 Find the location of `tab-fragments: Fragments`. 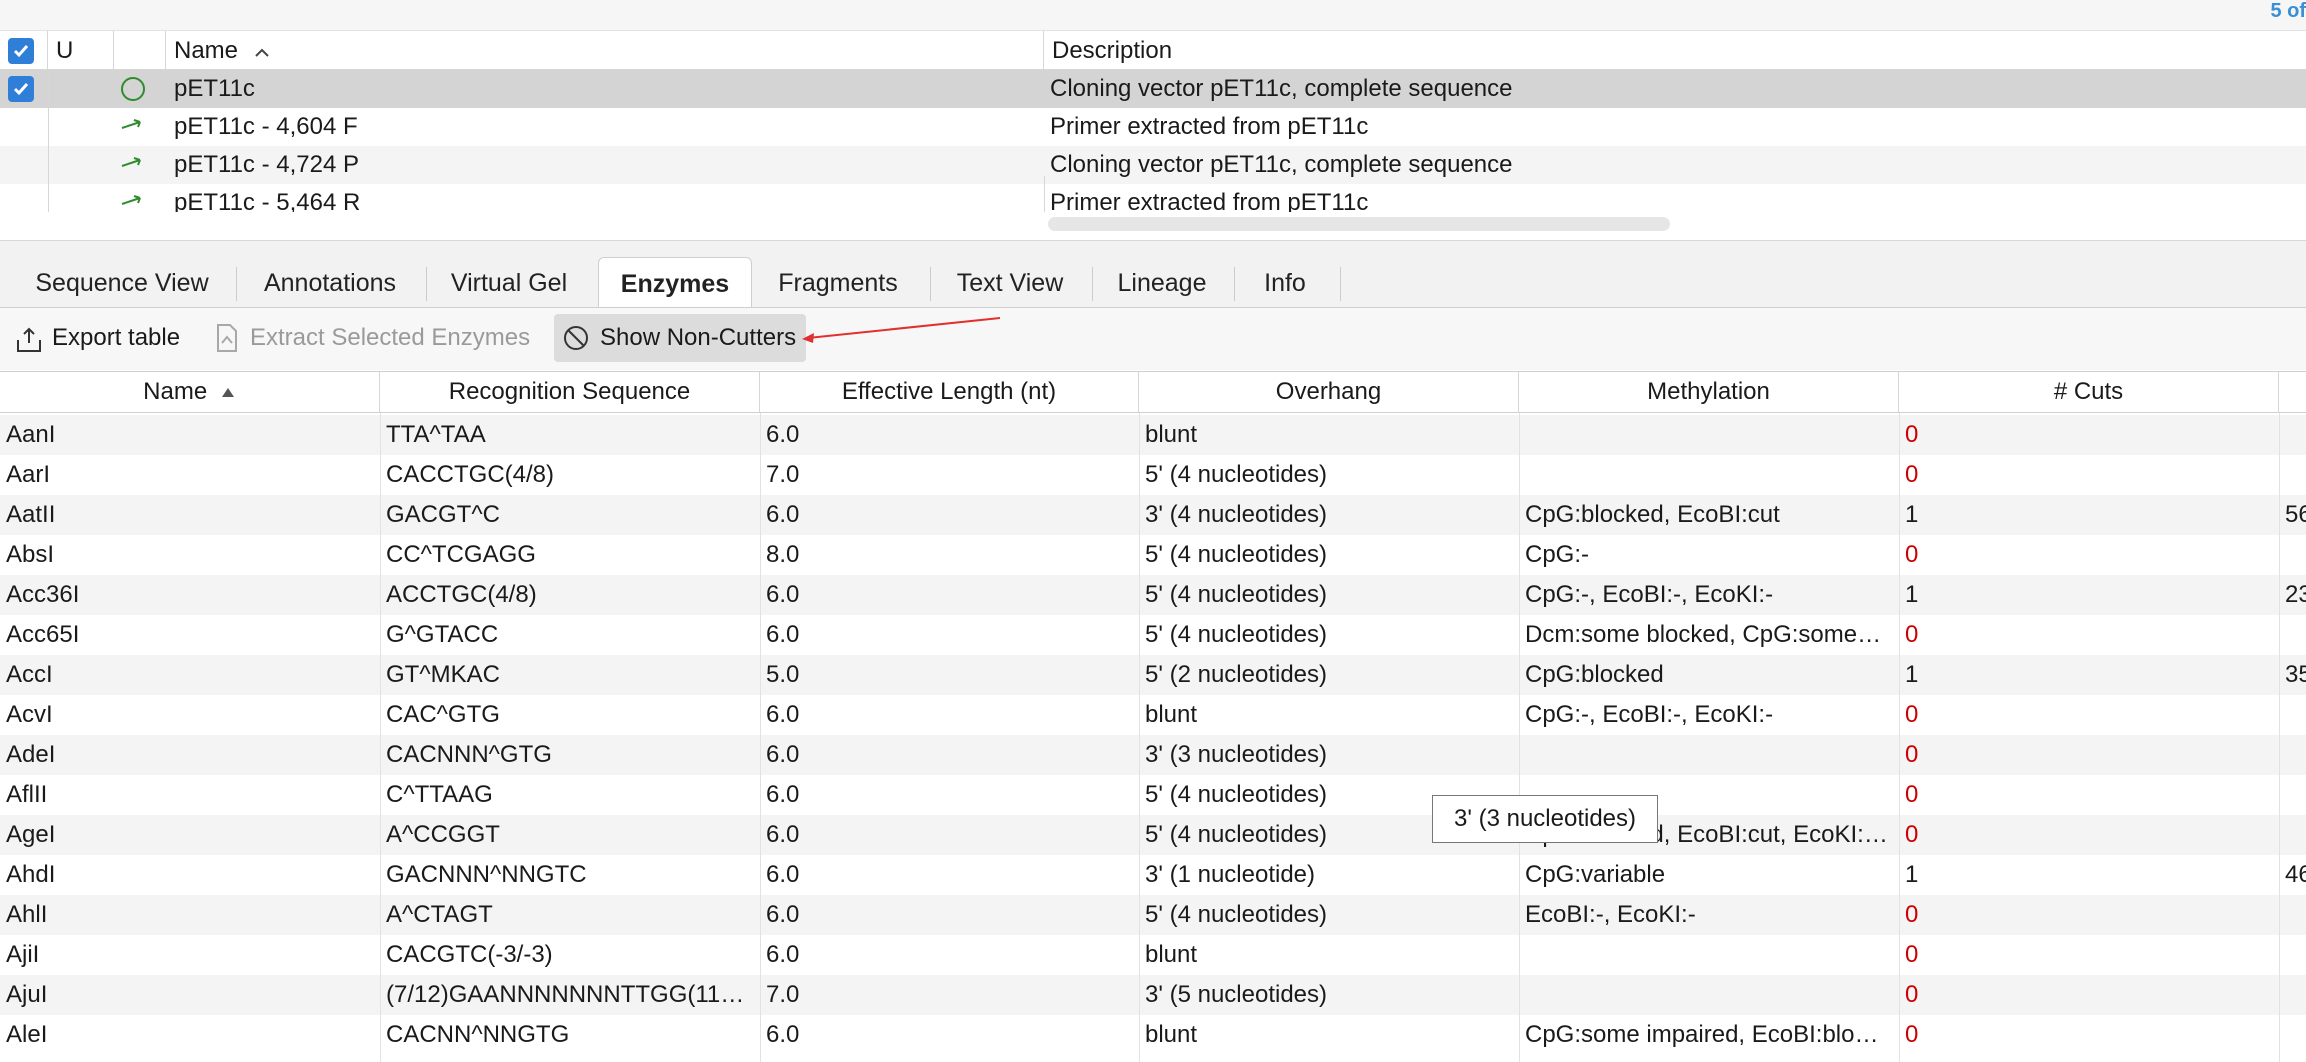

tab-fragments: Fragments is located at coordinates (838, 283).